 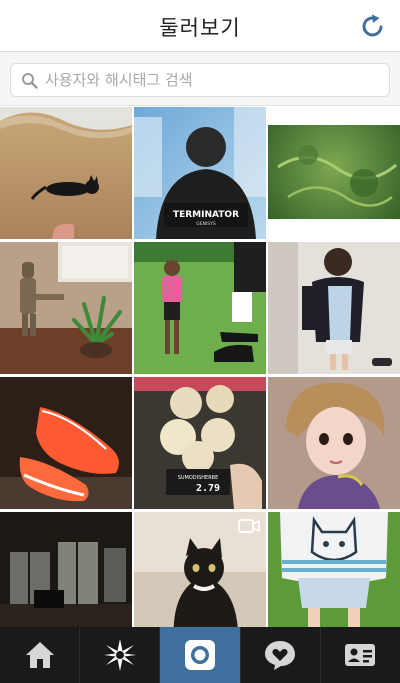 I want to click on video-camera-icon, so click(x=249, y=526).